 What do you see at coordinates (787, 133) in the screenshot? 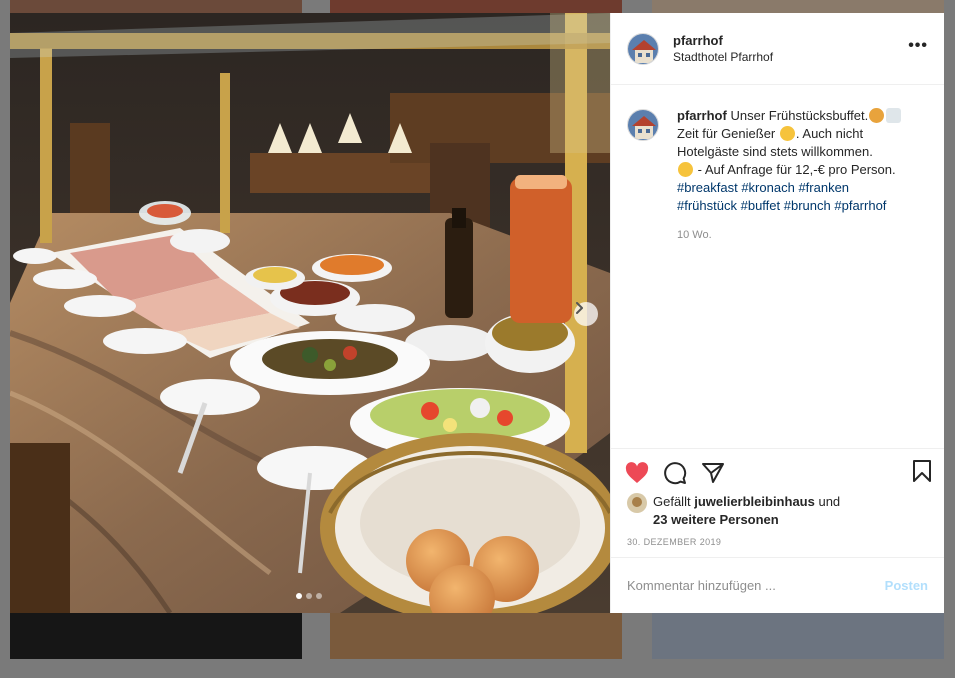
I see `yum-face-emoji-icon` at bounding box center [787, 133].